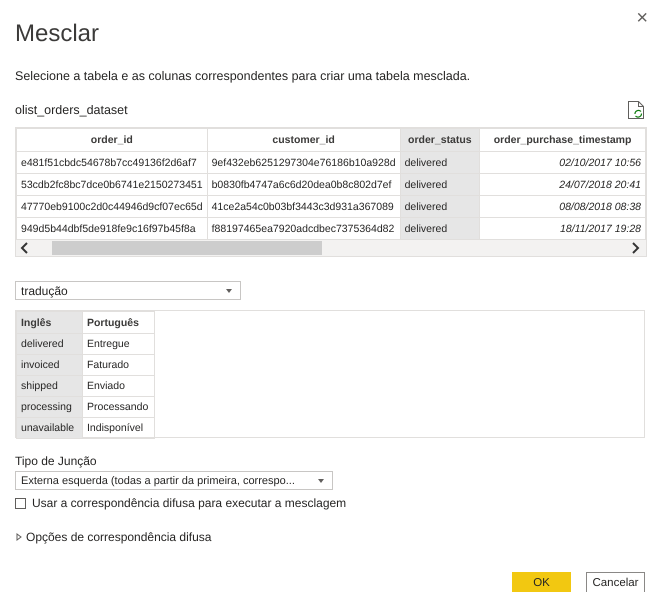 The image size is (666, 592). I want to click on column-header: order_status, so click(440, 140).